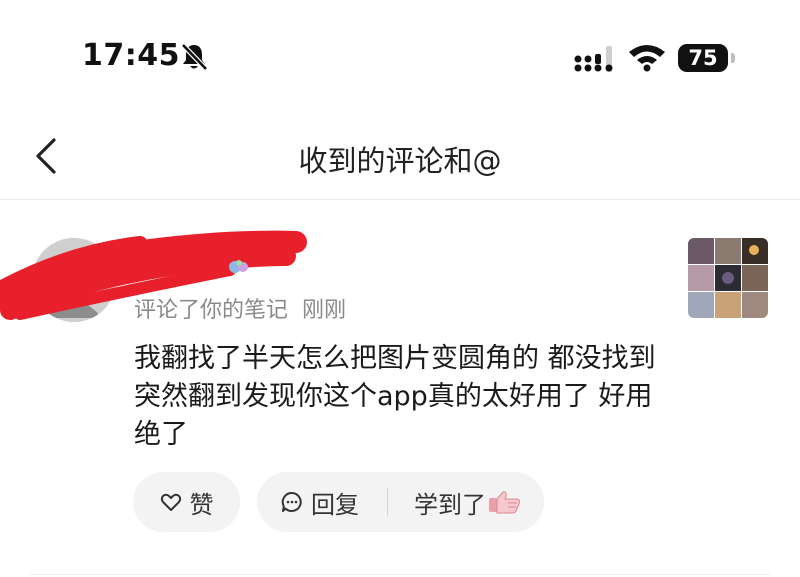 The height and width of the screenshot is (577, 800). Describe the element at coordinates (238, 266) in the screenshot. I see `user-badge-icon` at that location.